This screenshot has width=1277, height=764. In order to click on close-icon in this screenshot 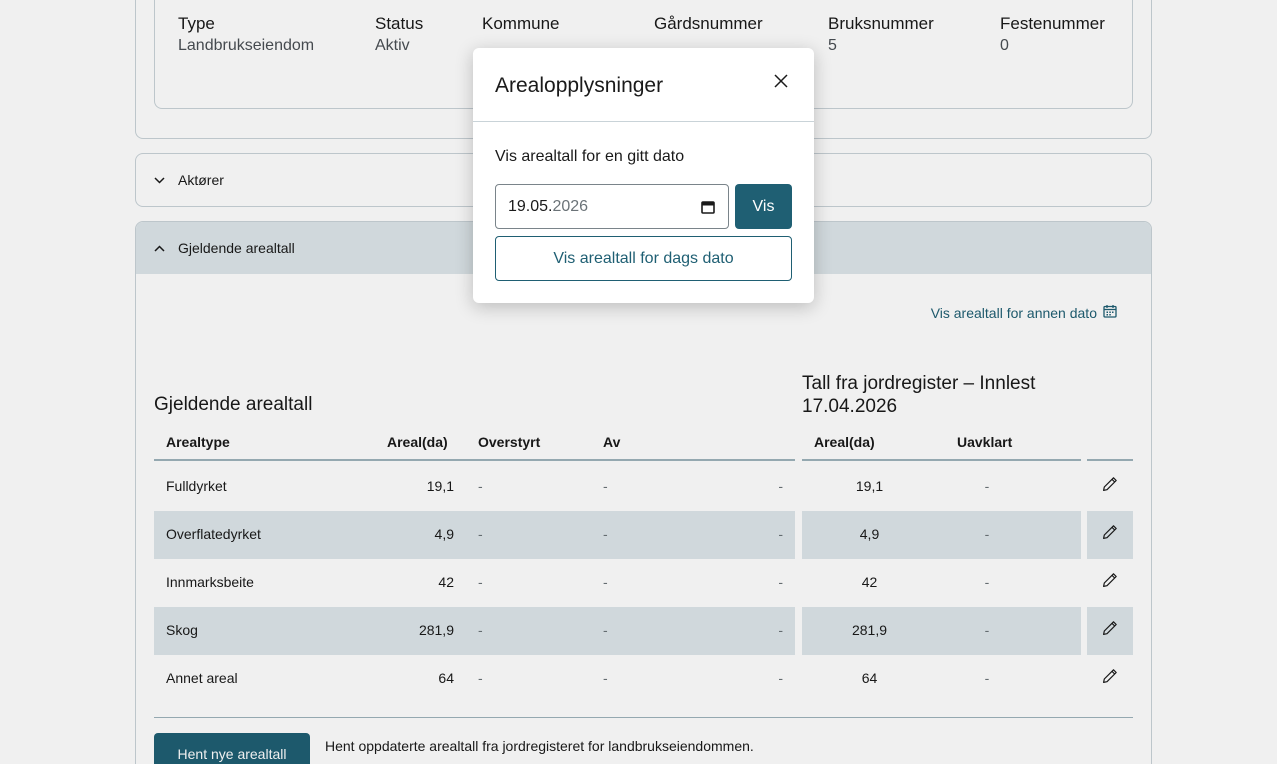, I will do `click(781, 82)`.